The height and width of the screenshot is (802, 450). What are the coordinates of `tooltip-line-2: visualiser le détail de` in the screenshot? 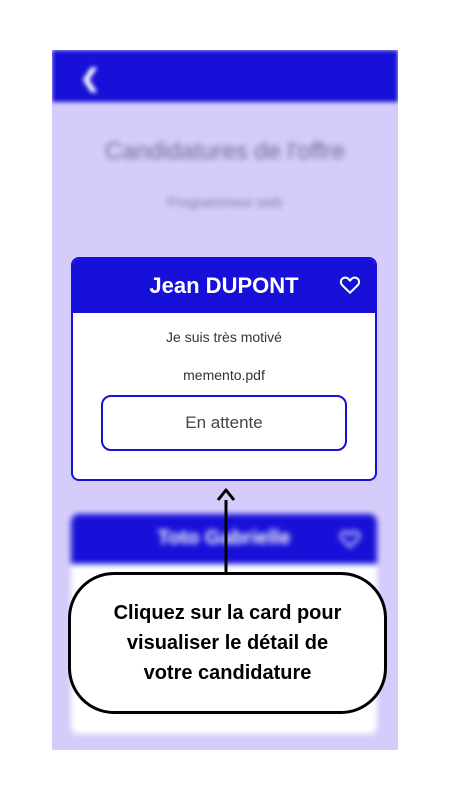 It's located at (227, 643).